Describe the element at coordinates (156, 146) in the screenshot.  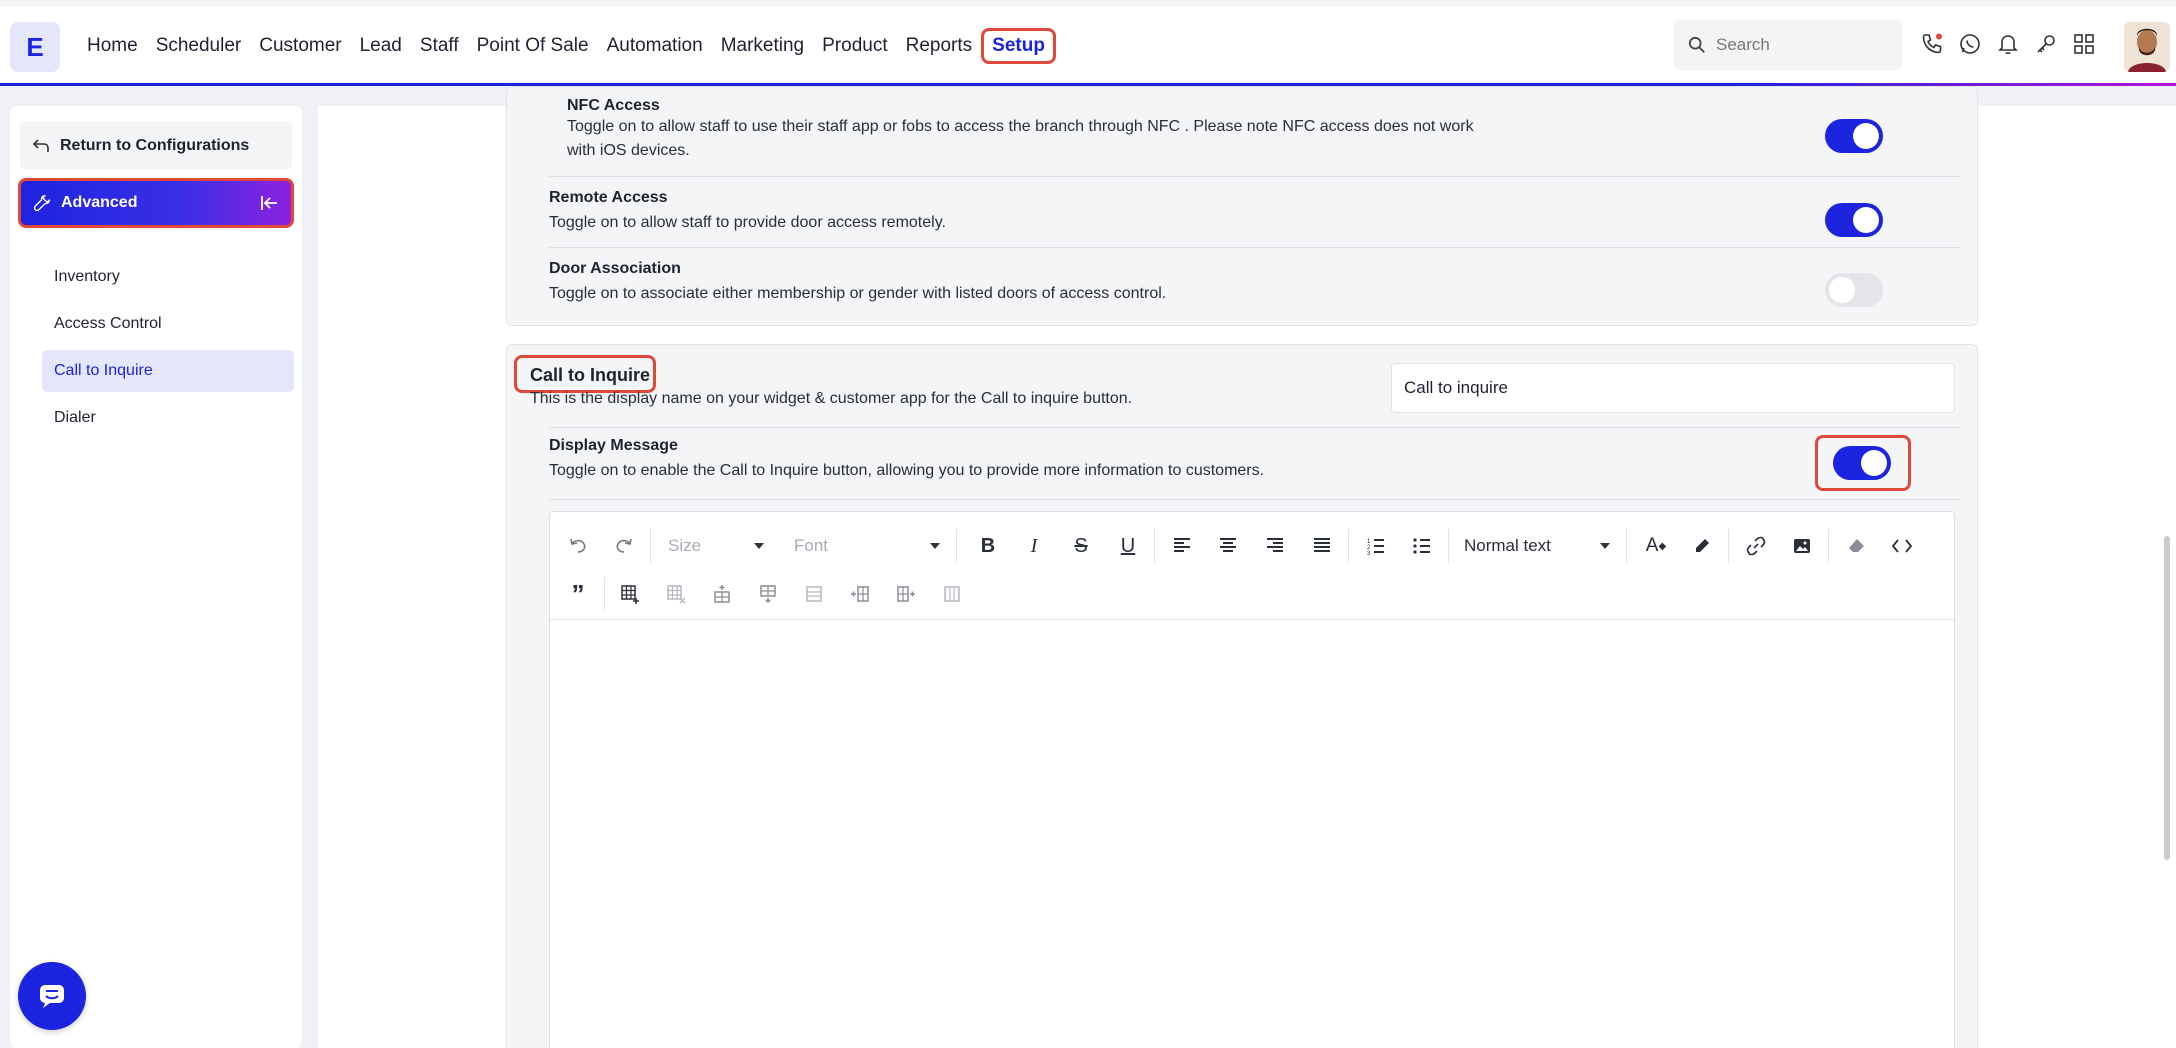
I see `return-to-configurations-link: Return to Configurations` at that location.